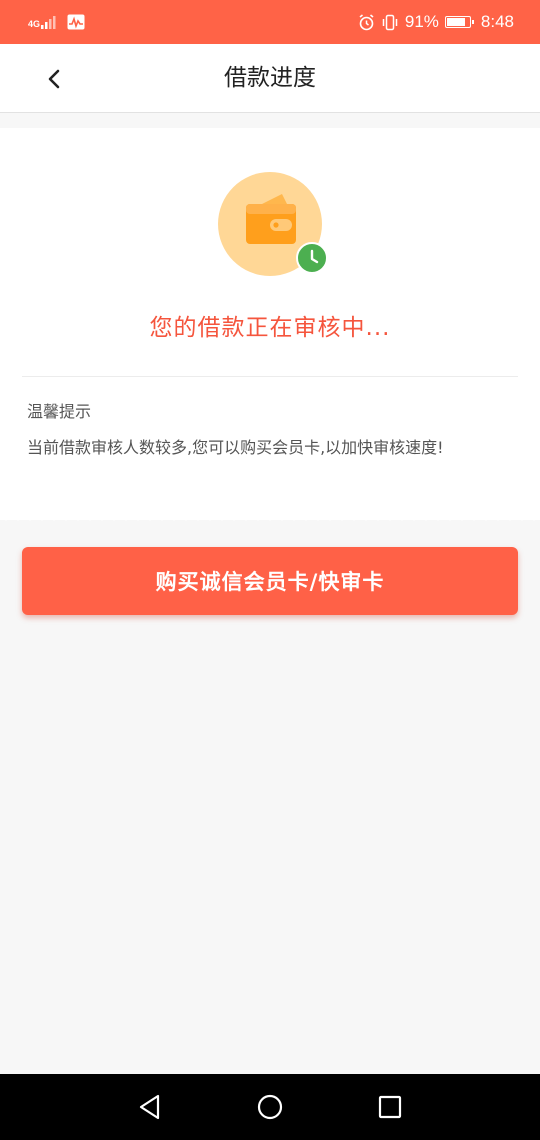  I want to click on activity-monitor-icon, so click(76, 22).